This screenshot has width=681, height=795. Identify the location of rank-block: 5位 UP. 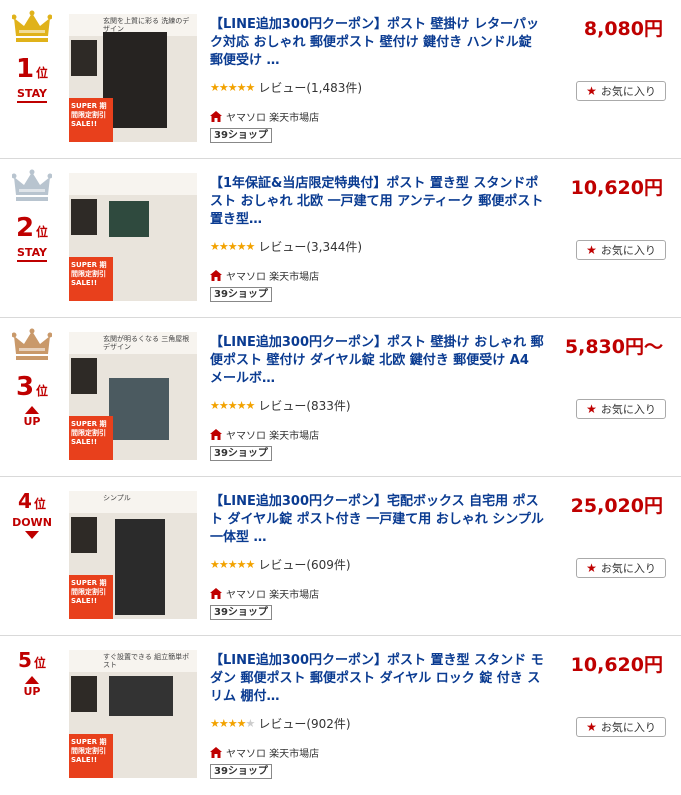
(32, 672).